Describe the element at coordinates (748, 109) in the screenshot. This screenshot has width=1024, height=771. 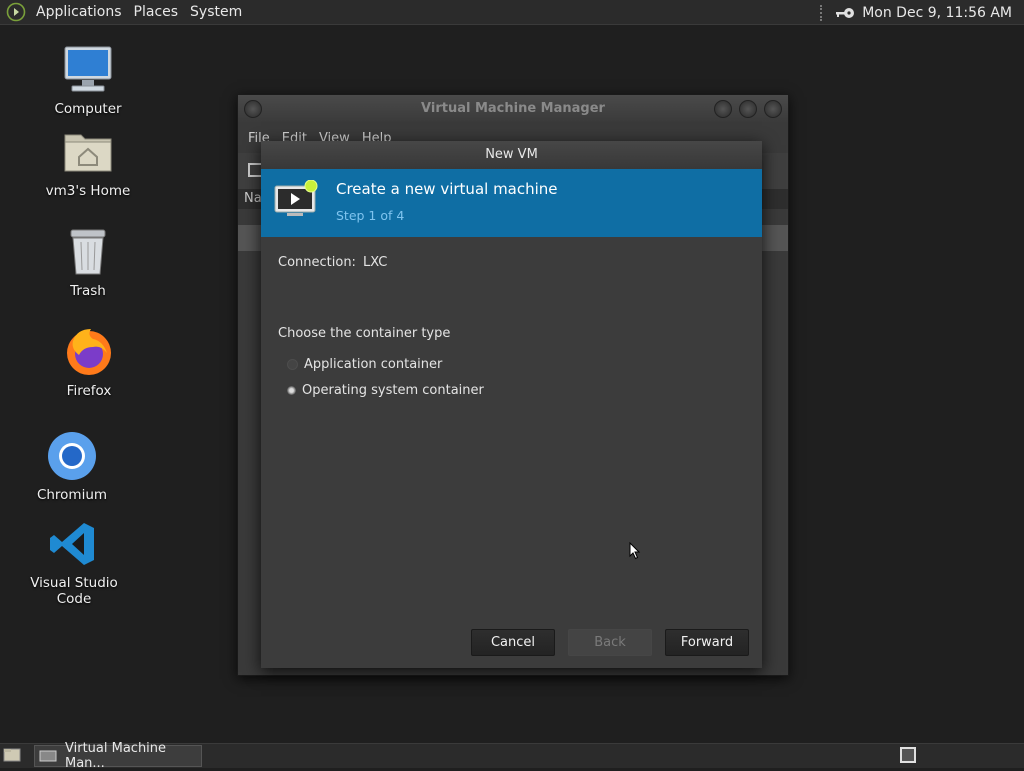
I see `maximize-button` at that location.